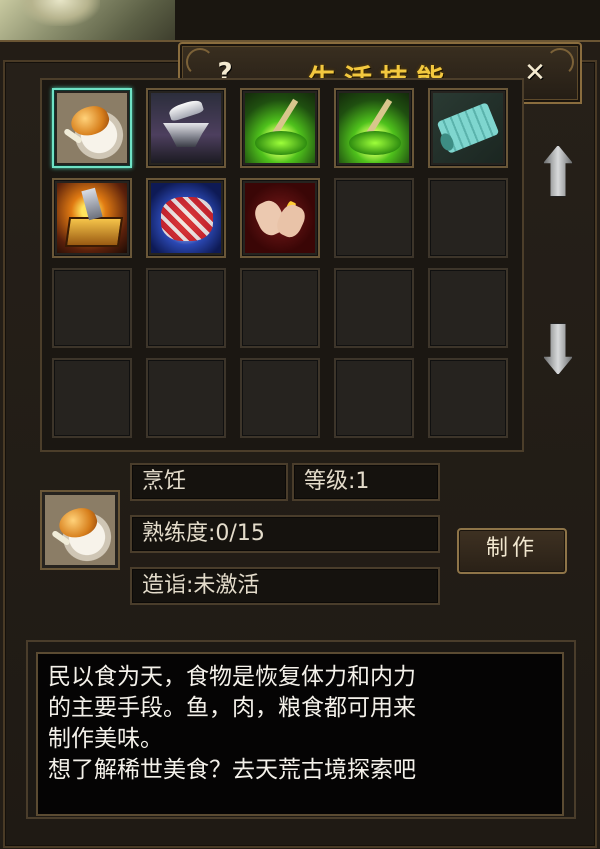  I want to click on scroll-down-button, so click(557, 348).